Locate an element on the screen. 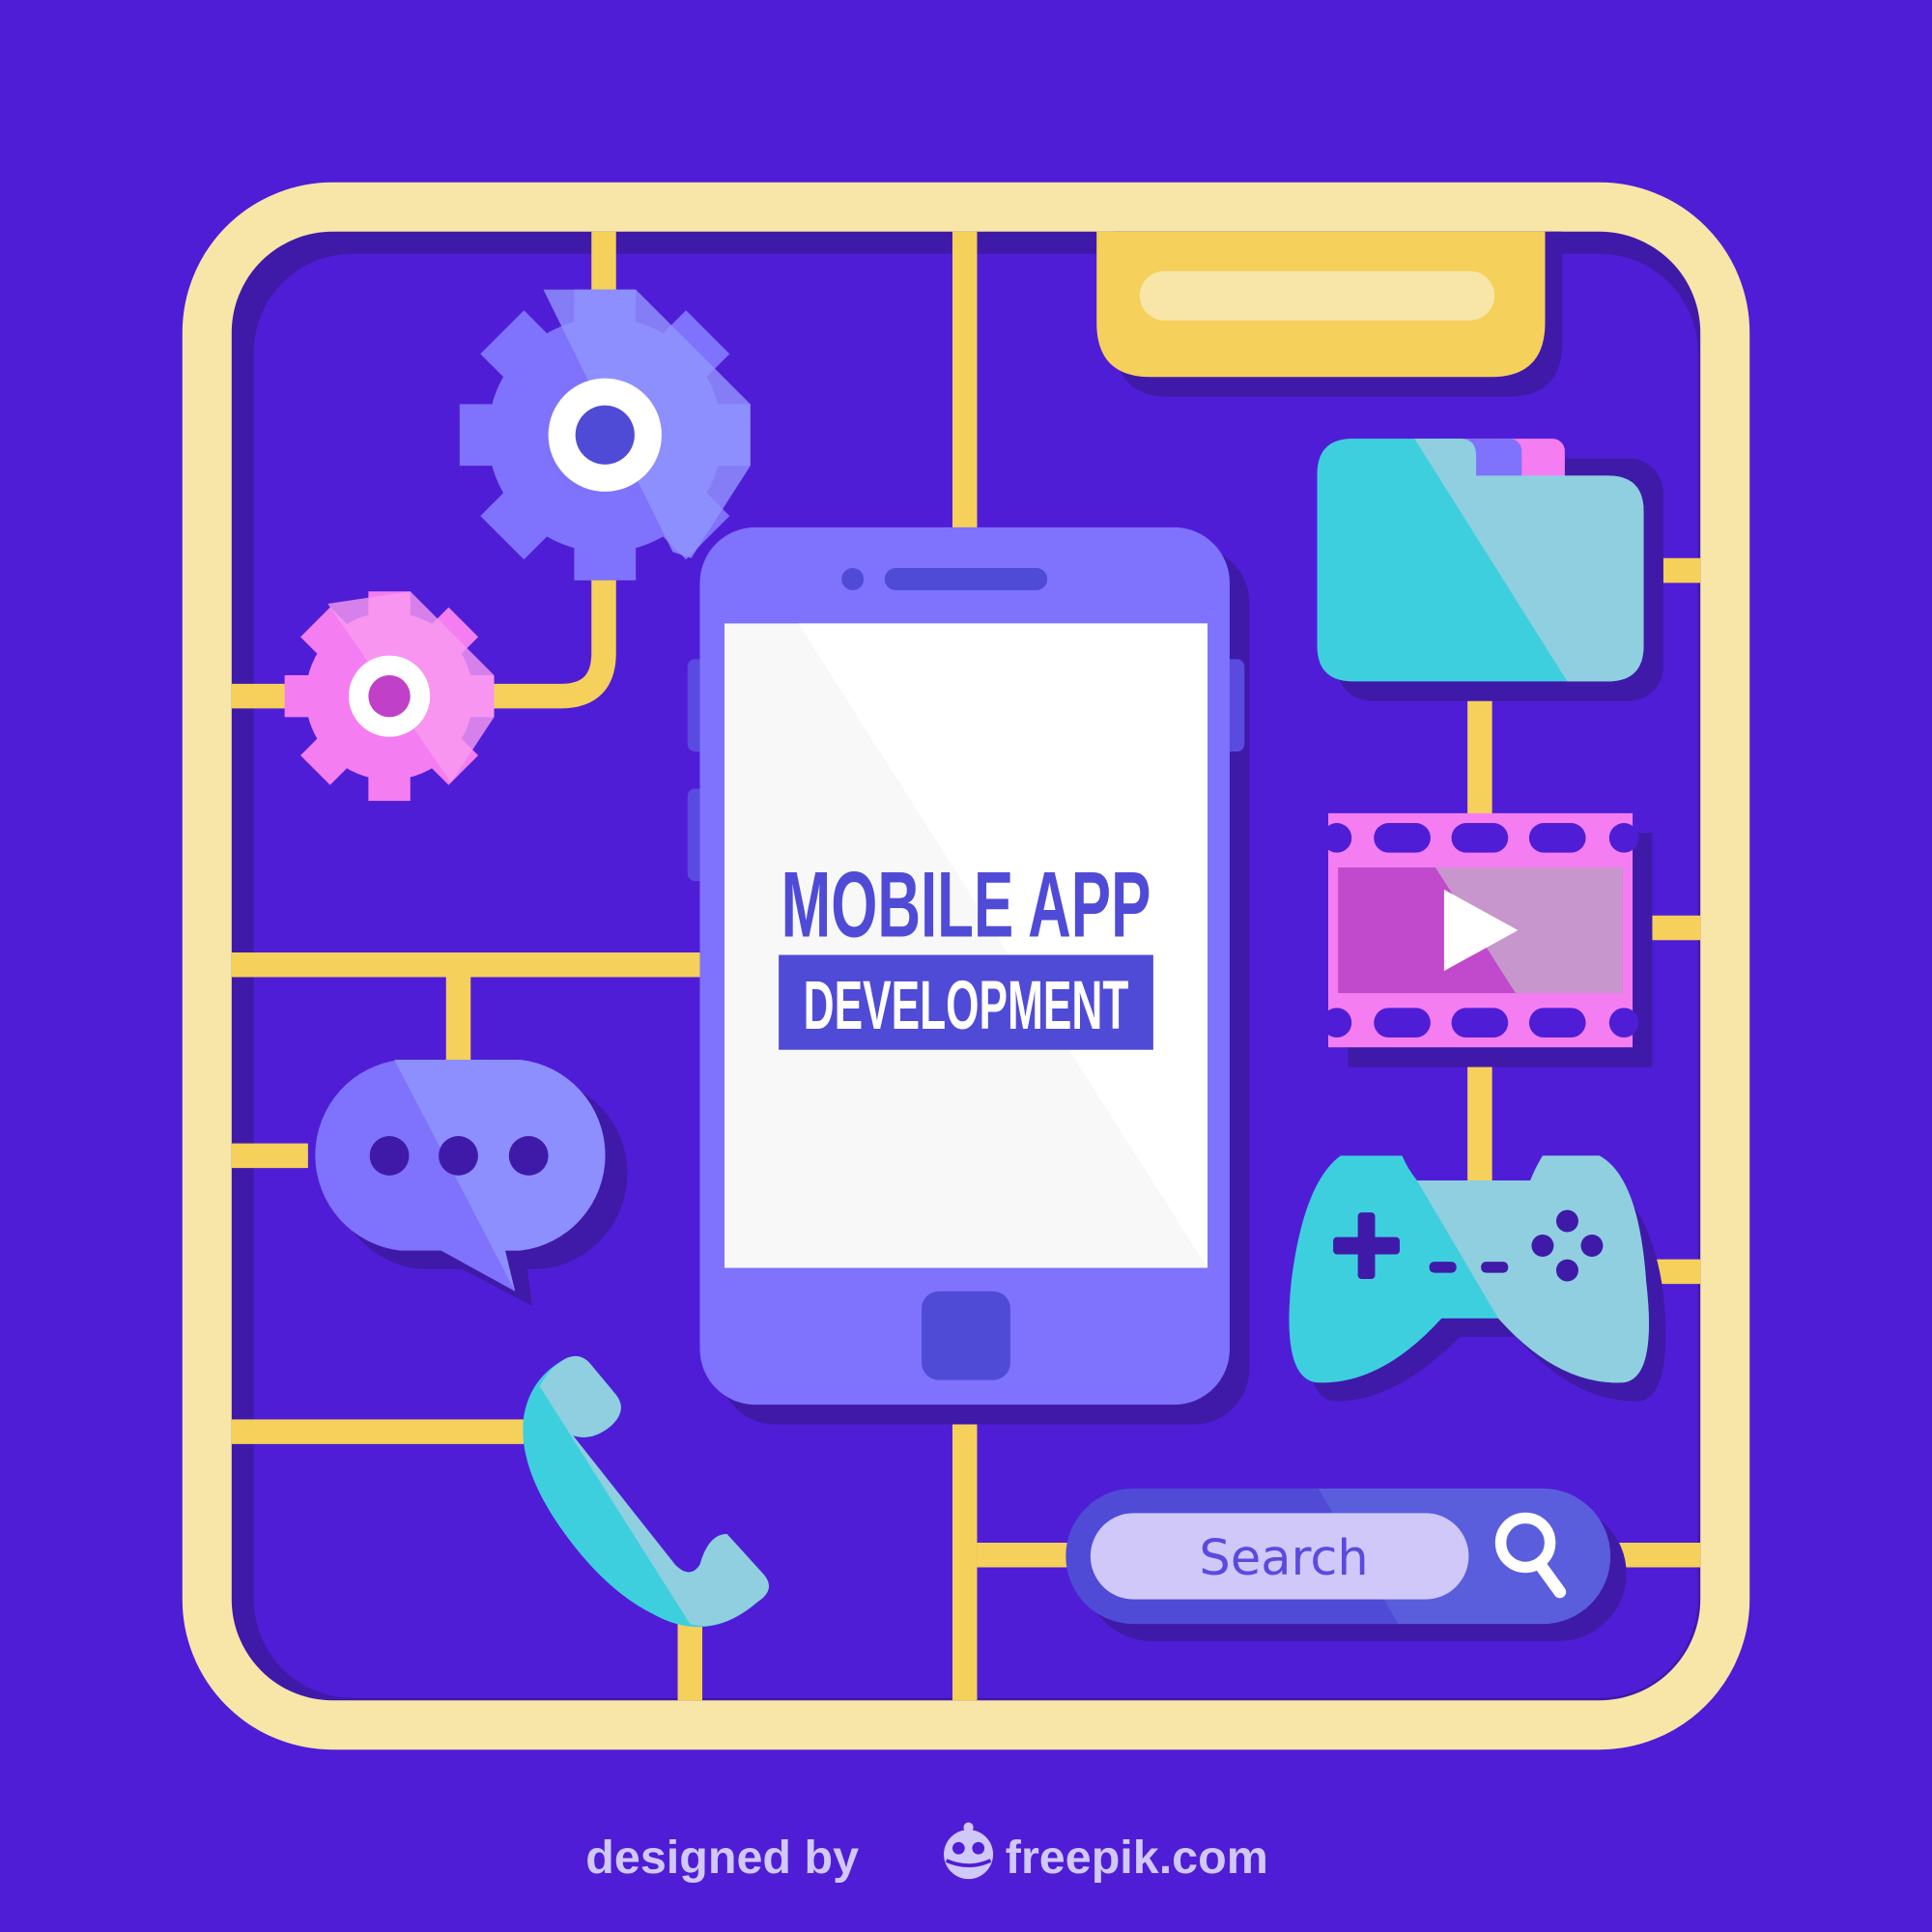 The height and width of the screenshot is (1932, 1932). folder-icon is located at coordinates (1490, 570).